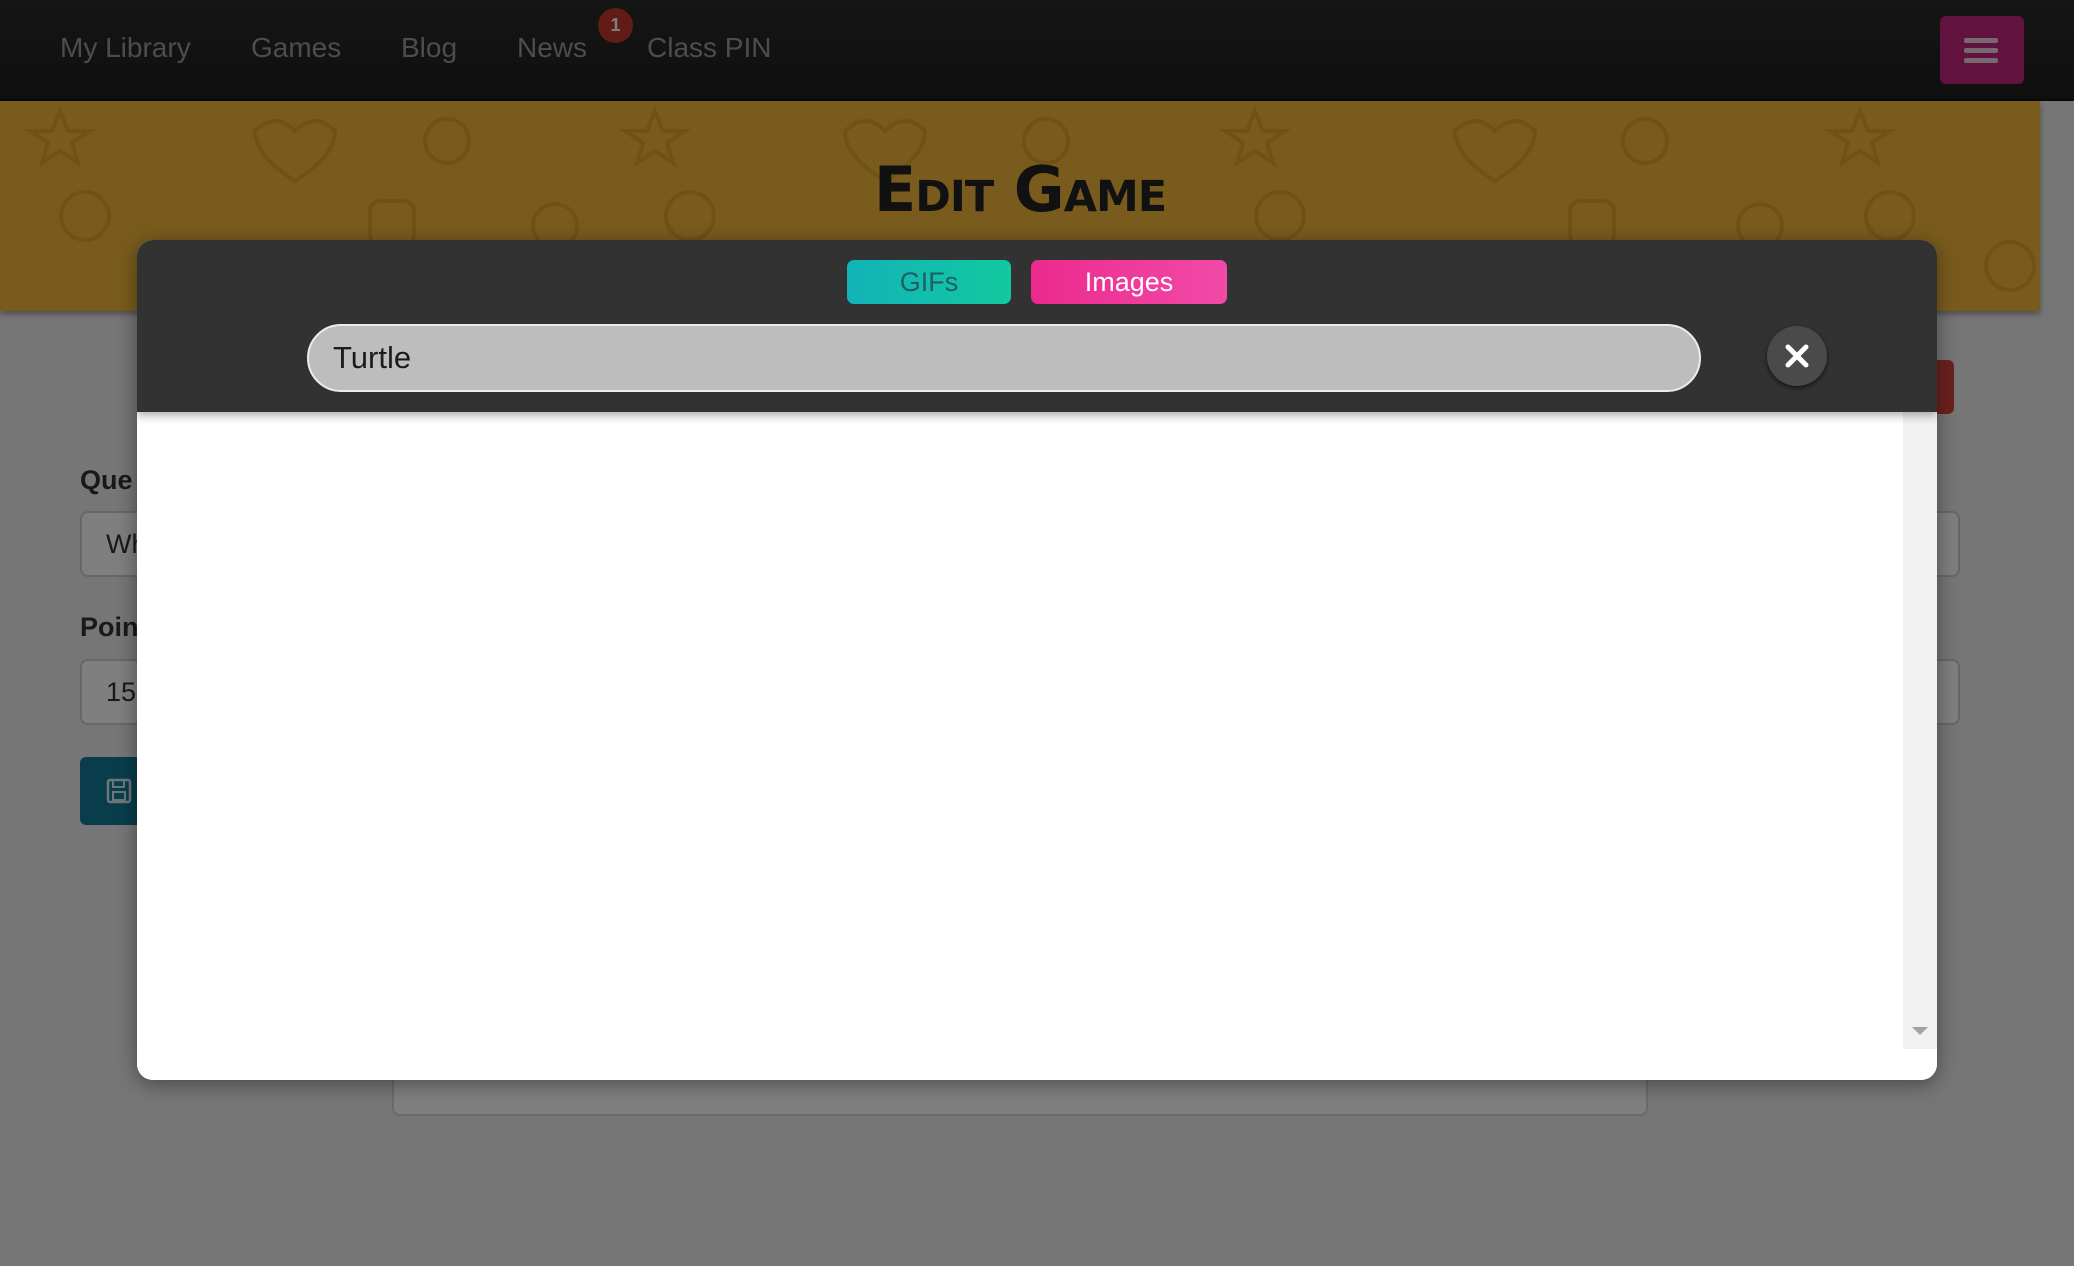  I want to click on results-scrollbar, so click(1920, 730).